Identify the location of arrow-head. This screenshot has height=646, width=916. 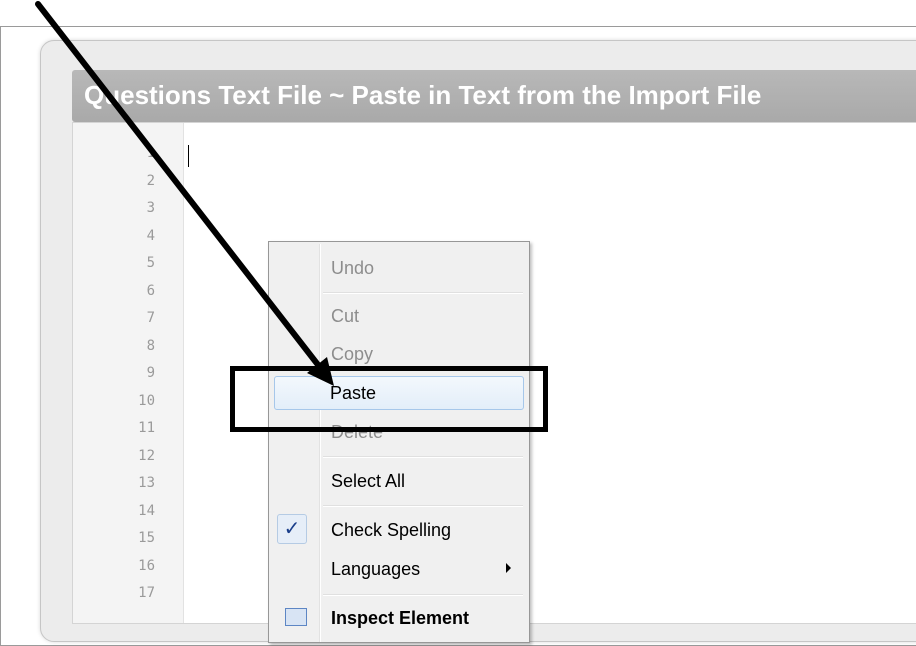
(320, 371).